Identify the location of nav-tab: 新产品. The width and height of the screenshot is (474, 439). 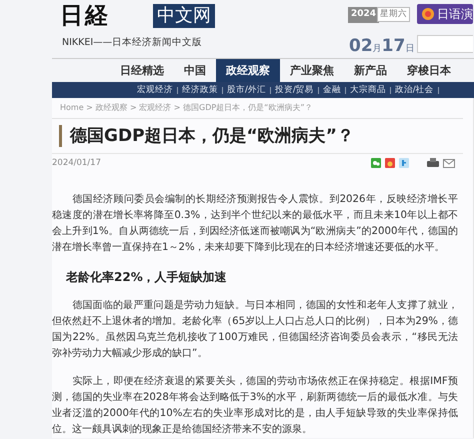
(370, 70).